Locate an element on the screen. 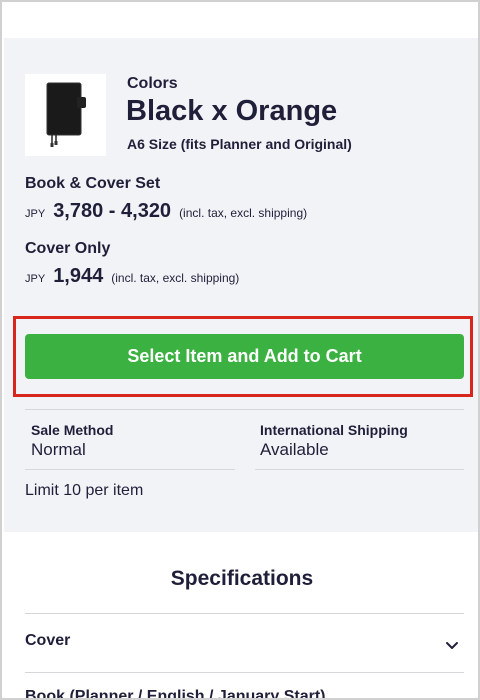  accordion-label: Book (Planner / English / January Start) is located at coordinates (175, 694).